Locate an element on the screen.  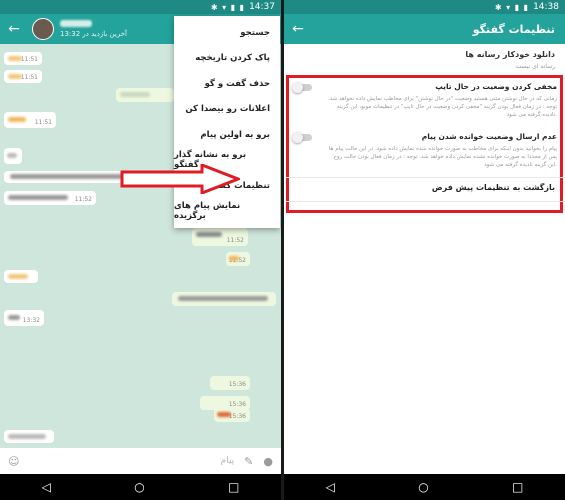
settings-header: ← تنظیمات گفتگو is located at coordinates (424, 29).